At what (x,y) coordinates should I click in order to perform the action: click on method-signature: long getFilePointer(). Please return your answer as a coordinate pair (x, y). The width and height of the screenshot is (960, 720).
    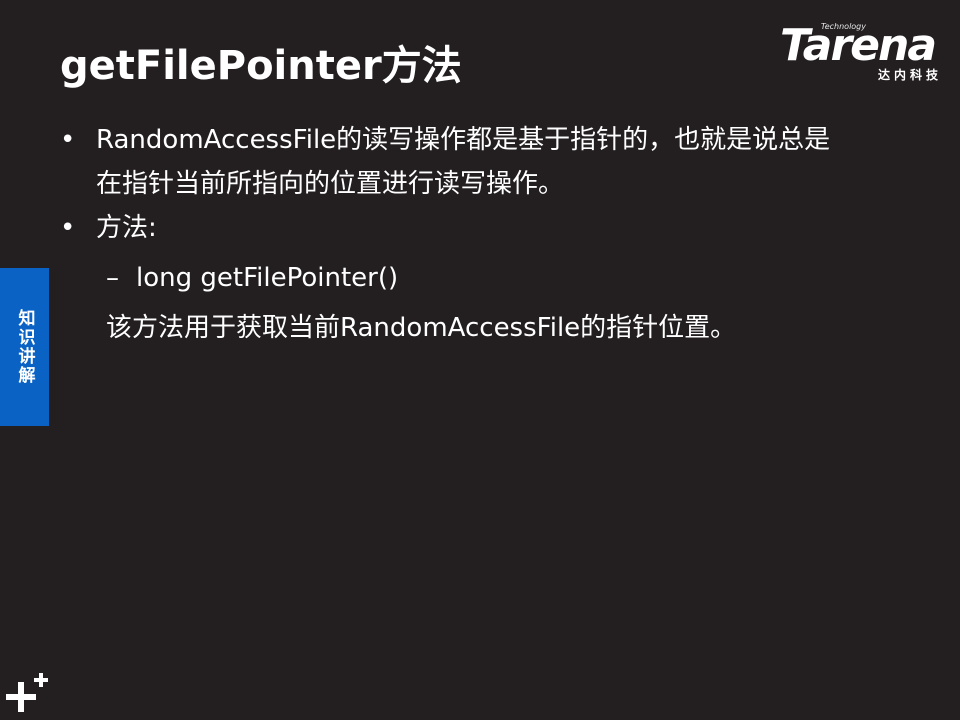
    Looking at the image, I should click on (267, 278).